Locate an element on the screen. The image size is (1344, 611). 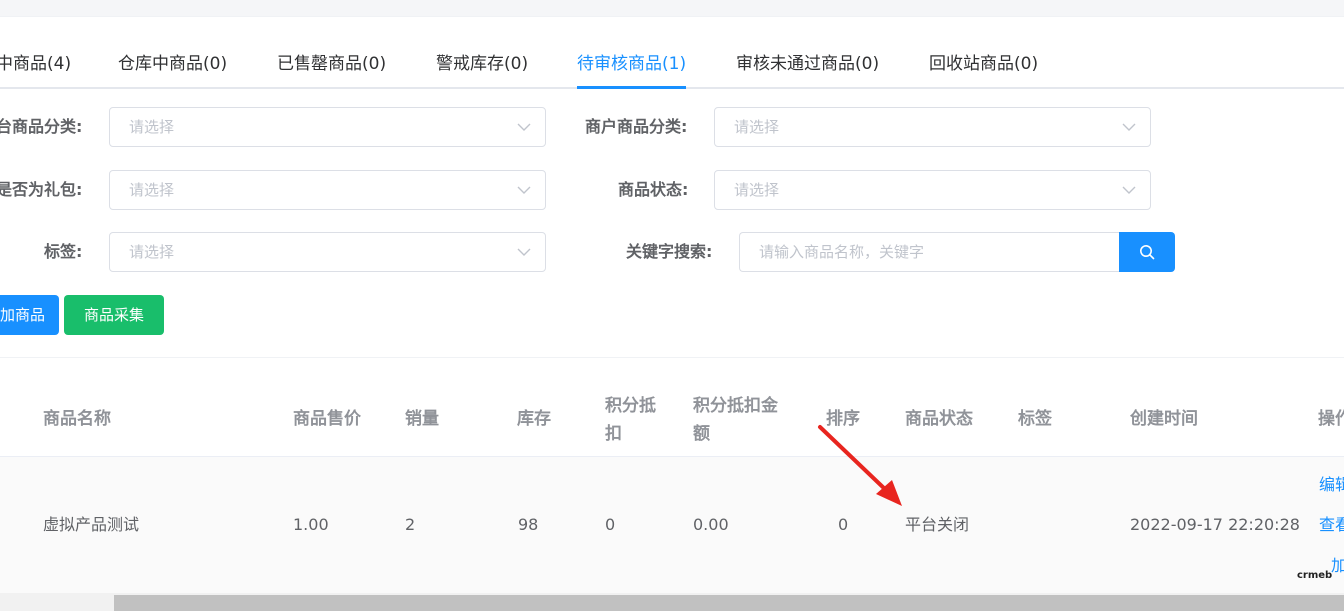
header-created-time: 创建时间 is located at coordinates (1164, 419).